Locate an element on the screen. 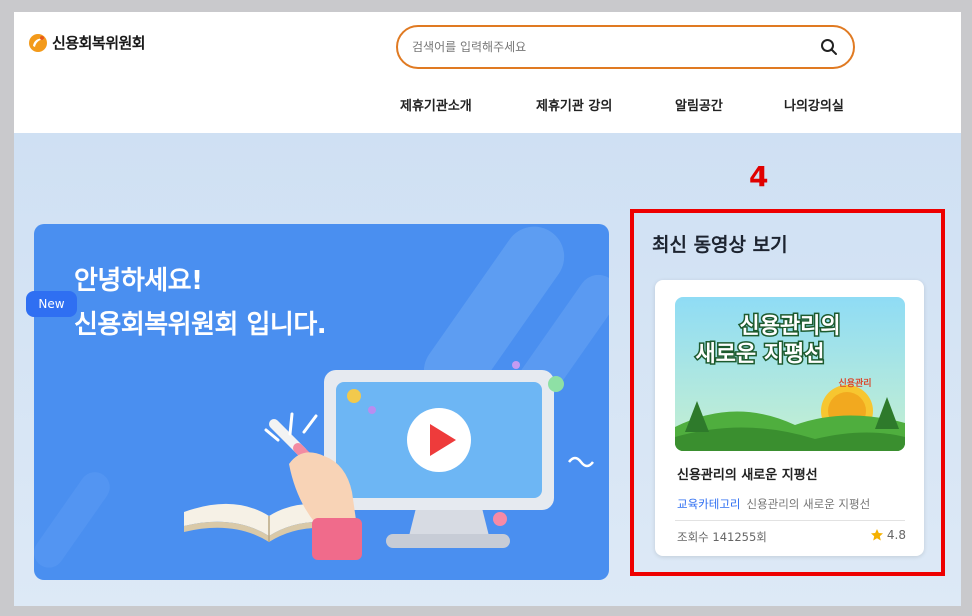  search-input is located at coordinates (615, 47).